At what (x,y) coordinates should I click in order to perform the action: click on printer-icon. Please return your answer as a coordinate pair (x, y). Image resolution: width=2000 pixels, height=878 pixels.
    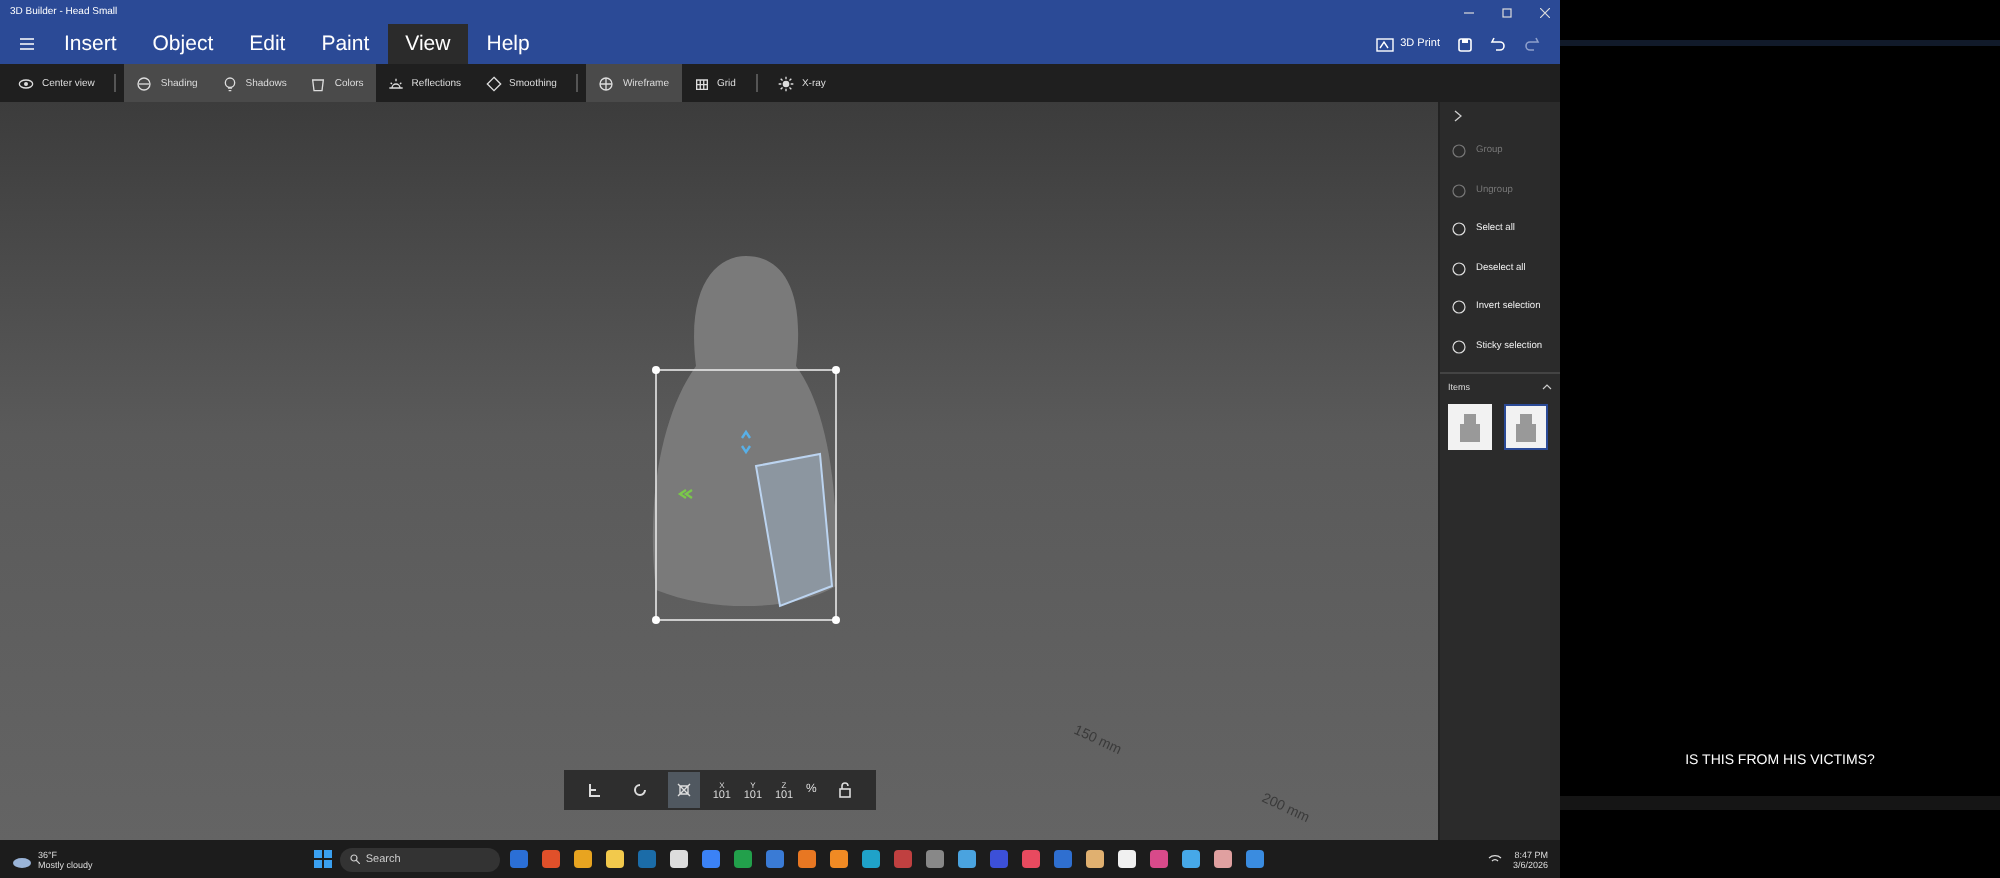
    Looking at the image, I should click on (1385, 44).